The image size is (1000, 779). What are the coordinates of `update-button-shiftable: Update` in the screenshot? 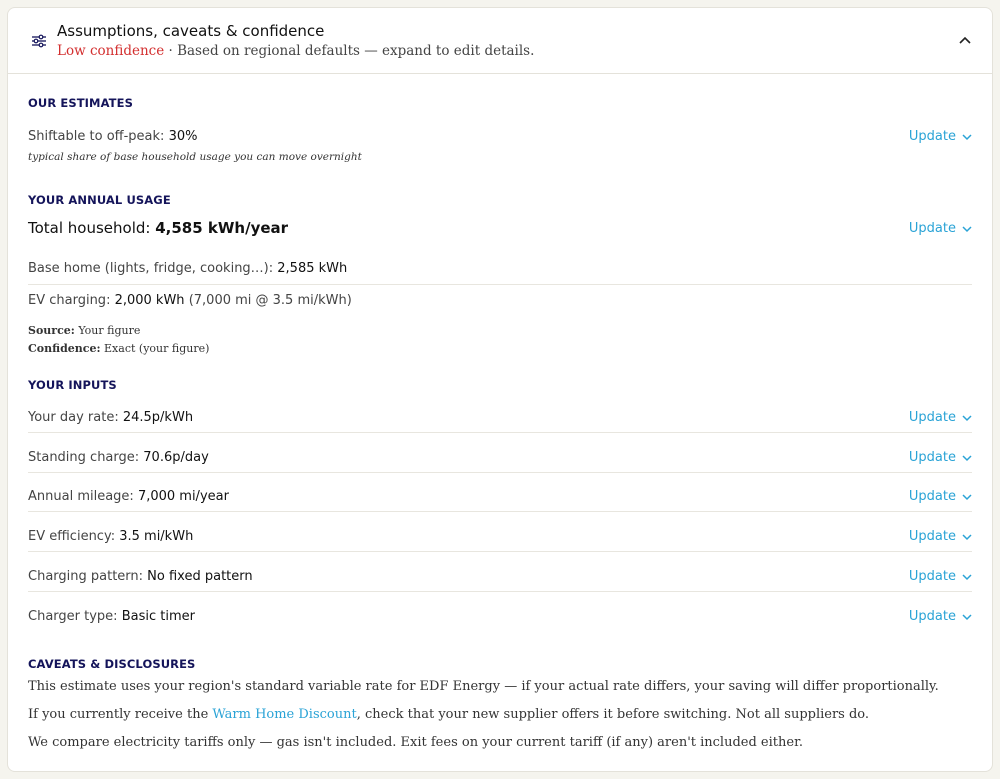 It's located at (940, 136).